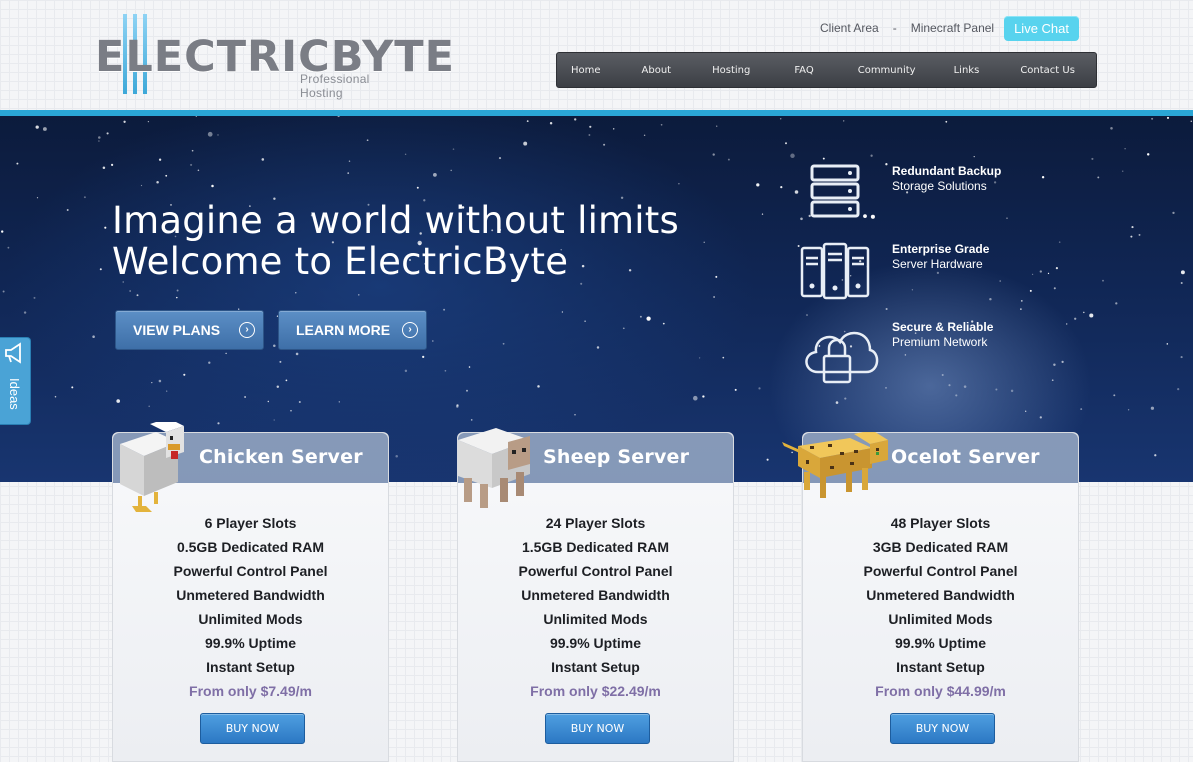 Image resolution: width=1193 pixels, height=762 pixels. I want to click on learn-more-button: LEARN MORE ›, so click(352, 330).